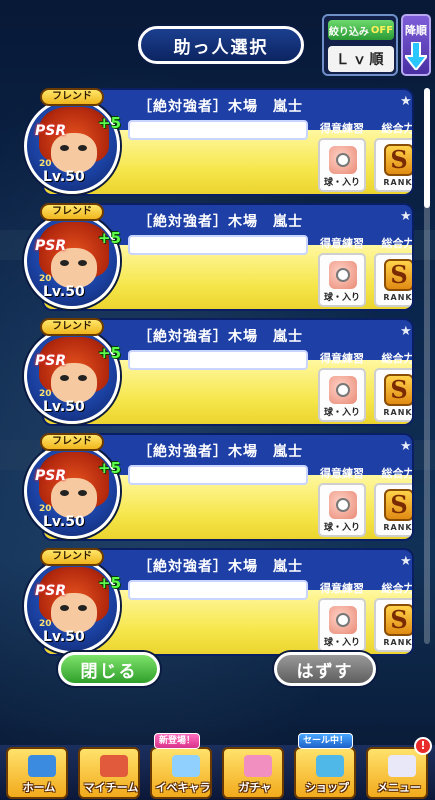 Image resolution: width=435 pixels, height=800 pixels. I want to click on nav-tile: メニュー, so click(397, 773).